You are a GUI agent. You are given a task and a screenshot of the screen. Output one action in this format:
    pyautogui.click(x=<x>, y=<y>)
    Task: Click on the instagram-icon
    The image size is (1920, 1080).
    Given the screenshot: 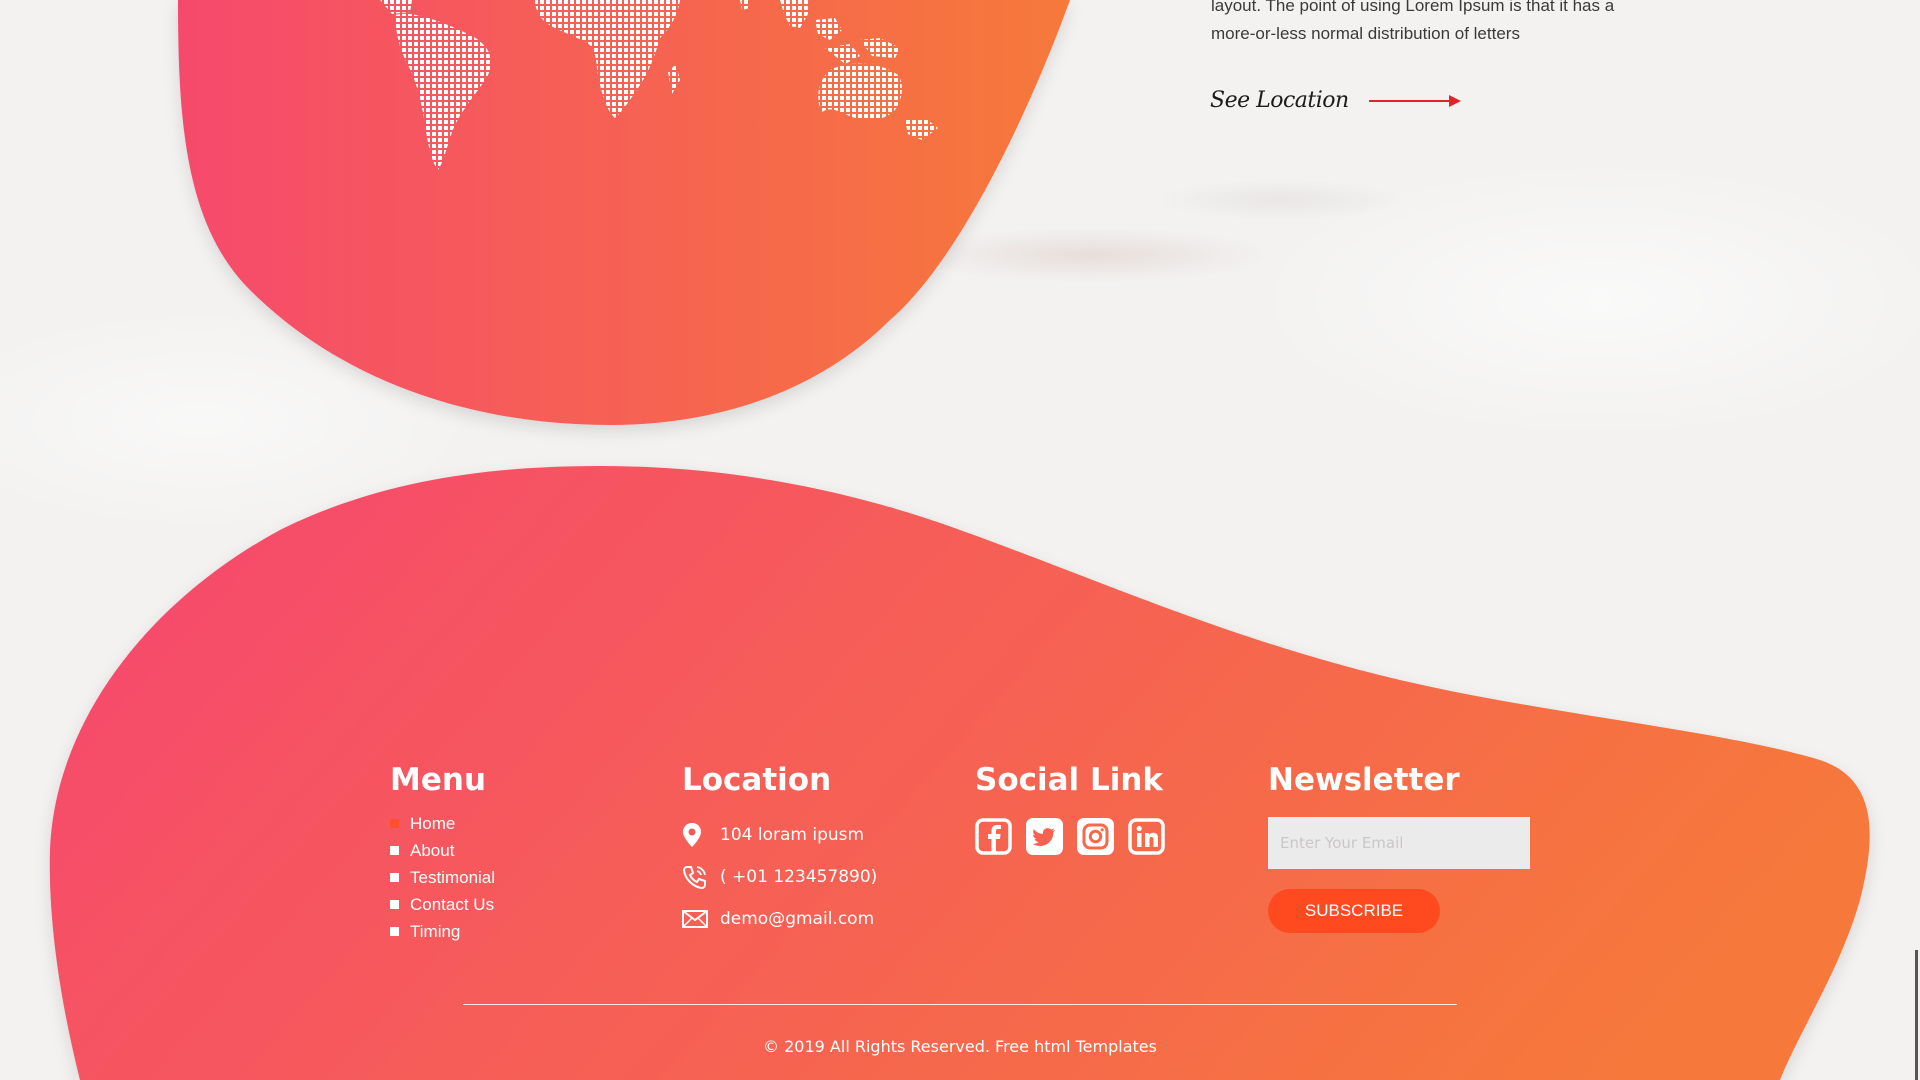 What is the action you would take?
    pyautogui.click(x=1095, y=836)
    